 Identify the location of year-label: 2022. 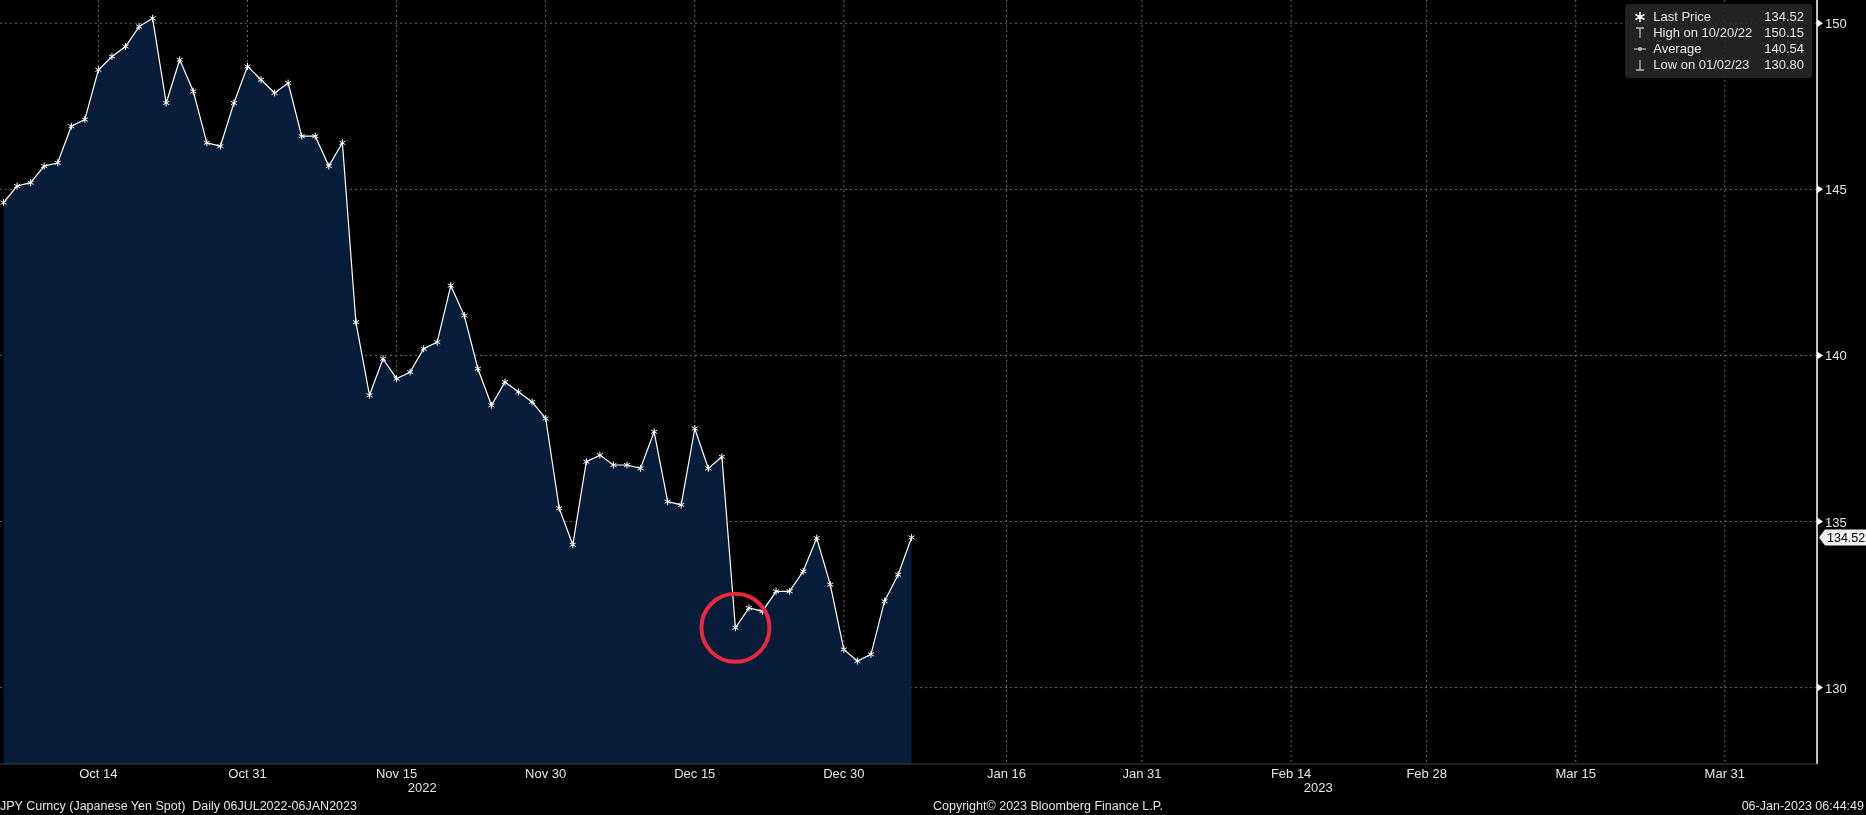
(422, 787).